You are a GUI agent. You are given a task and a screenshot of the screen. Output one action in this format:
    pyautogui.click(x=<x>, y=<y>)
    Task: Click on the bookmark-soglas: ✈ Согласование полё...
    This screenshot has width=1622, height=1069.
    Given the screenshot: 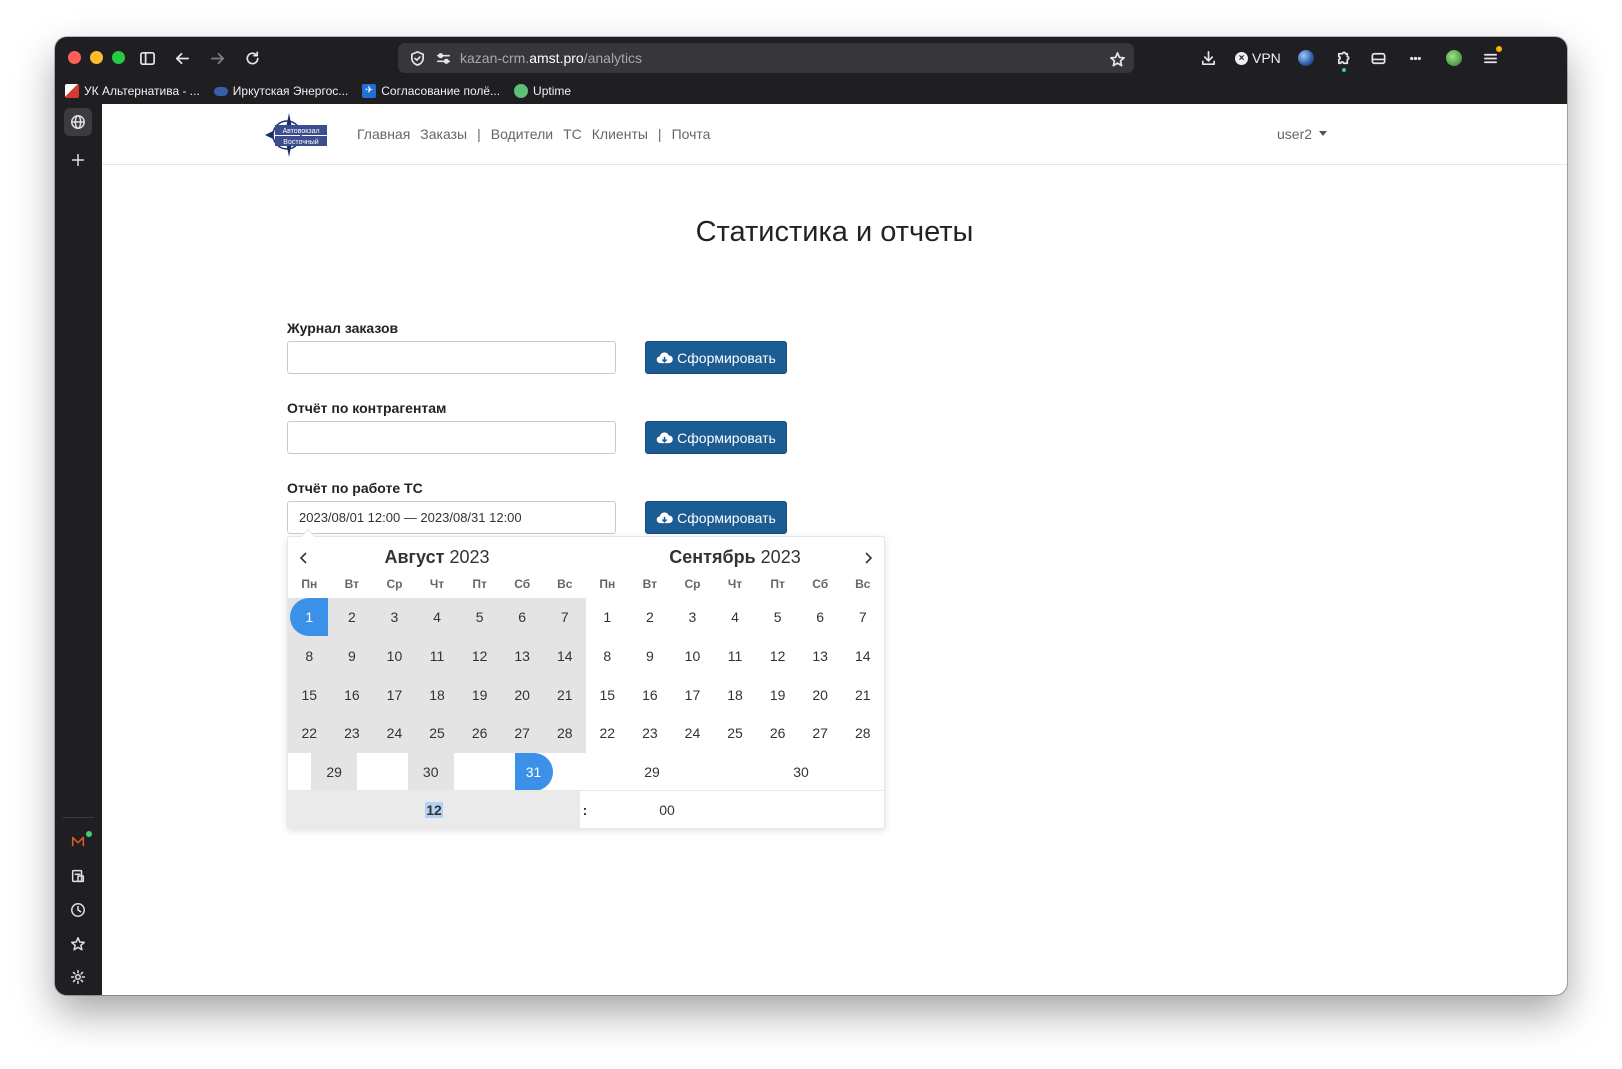 What is the action you would take?
    pyautogui.click(x=431, y=91)
    